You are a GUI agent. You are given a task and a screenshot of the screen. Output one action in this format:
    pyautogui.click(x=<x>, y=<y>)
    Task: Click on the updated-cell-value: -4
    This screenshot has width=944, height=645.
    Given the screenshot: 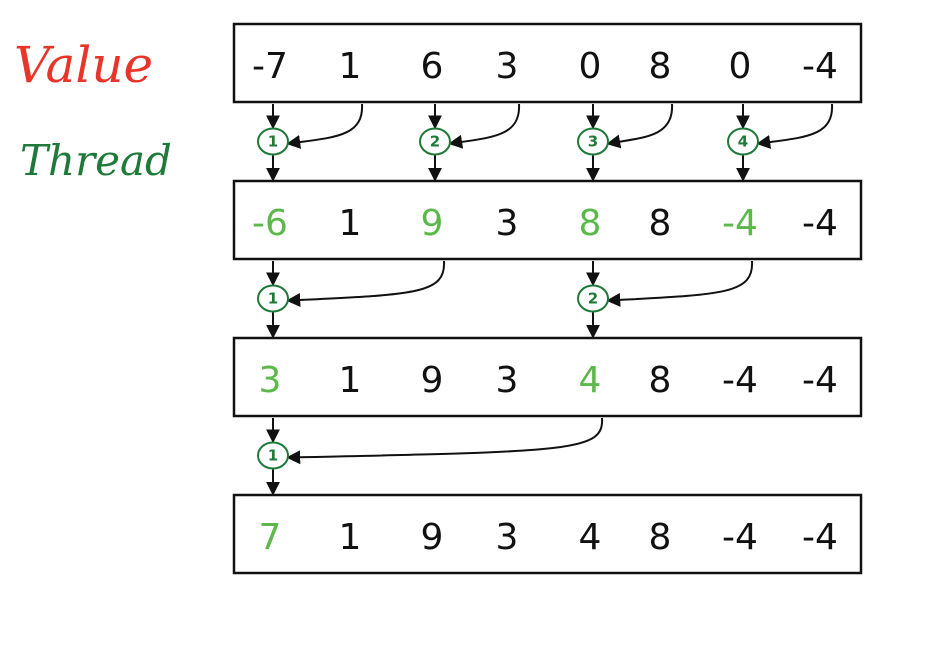 What is the action you would take?
    pyautogui.click(x=740, y=223)
    